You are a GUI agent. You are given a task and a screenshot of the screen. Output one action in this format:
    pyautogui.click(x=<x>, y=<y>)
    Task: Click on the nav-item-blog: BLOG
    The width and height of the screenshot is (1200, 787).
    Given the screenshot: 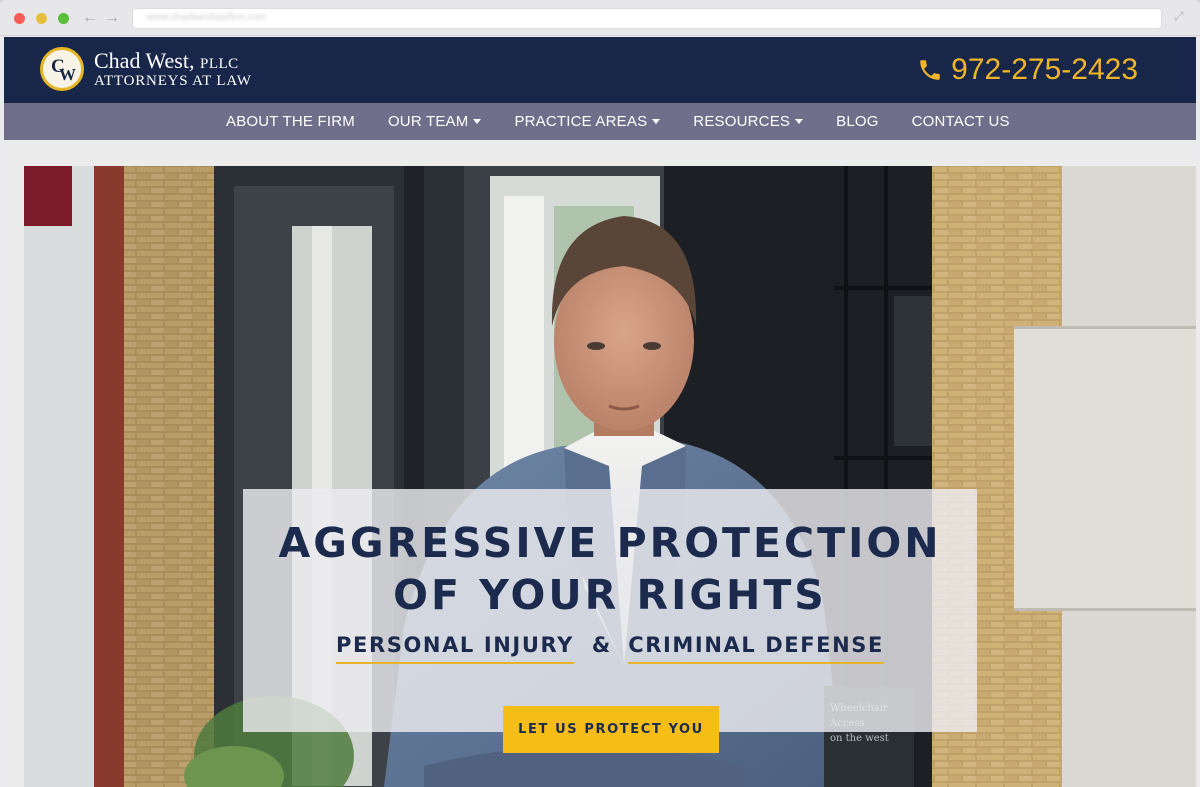 What is the action you would take?
    pyautogui.click(x=857, y=121)
    